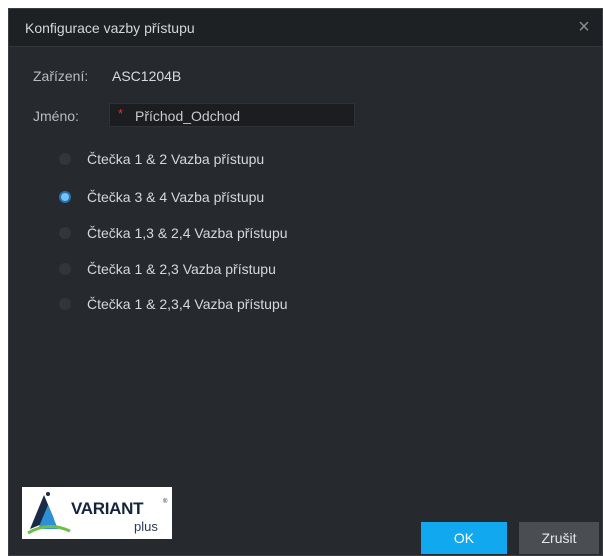  What do you see at coordinates (187, 304) in the screenshot?
I see `radio-label-5: Čtečka 1 & 2,3,4 Vazba přístupu` at bounding box center [187, 304].